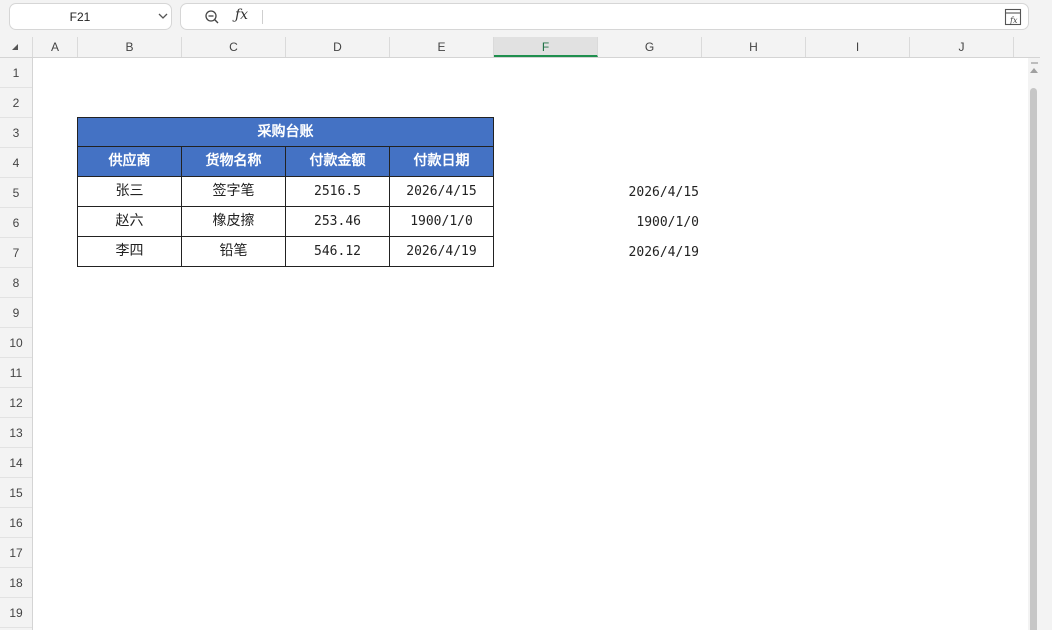 This screenshot has width=1052, height=630. I want to click on column-header-b: B, so click(130, 47).